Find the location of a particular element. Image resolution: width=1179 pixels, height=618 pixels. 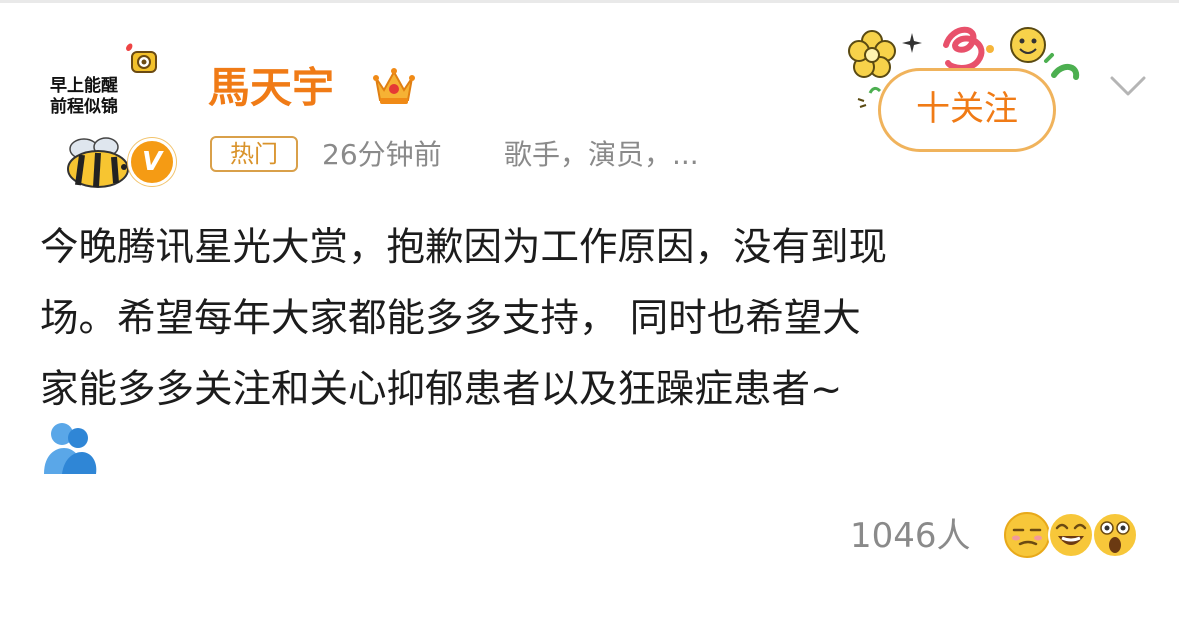

post-line-3: 家能多多关注和关心抑郁患者以及狂躁症患者~ is located at coordinates (441, 389).